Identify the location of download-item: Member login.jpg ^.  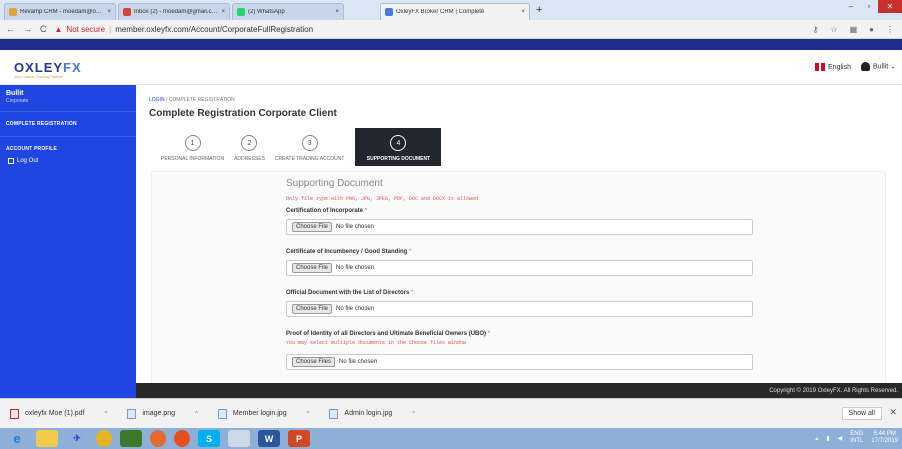
(264, 413).